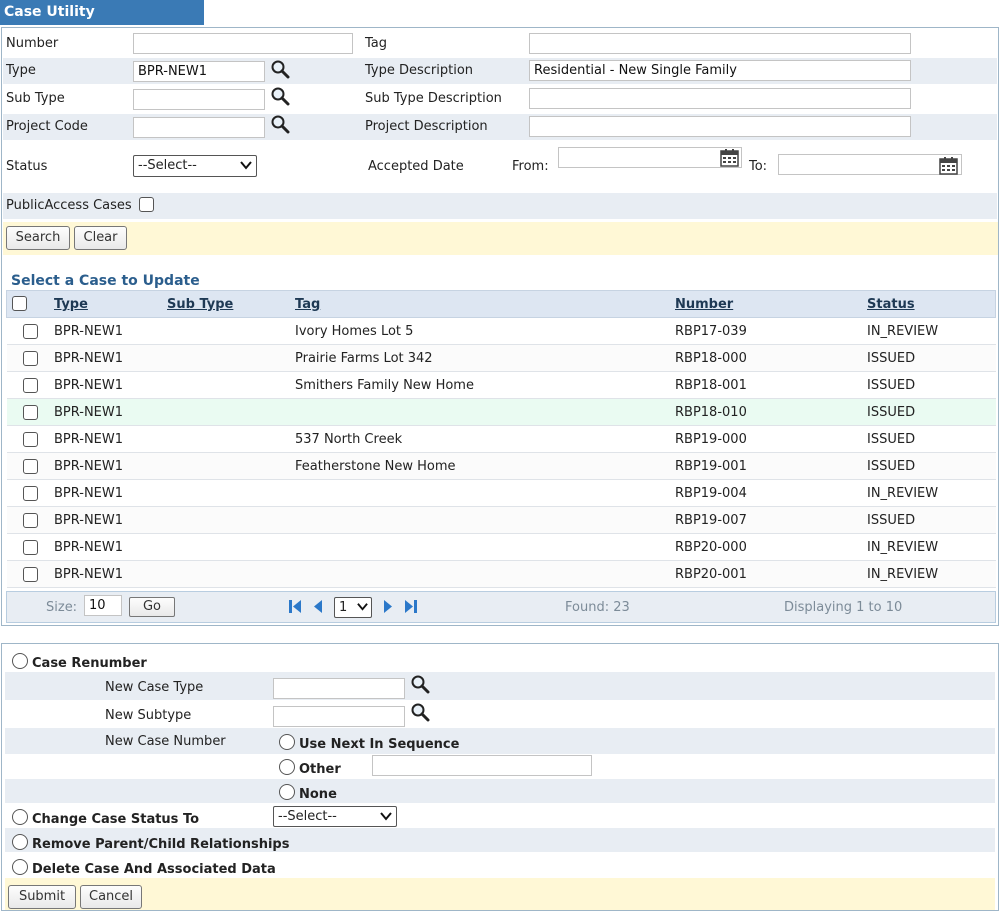  Describe the element at coordinates (501, 547) in the screenshot. I see `table-row: BPR-NEW1 RBP20-000 IN_REVIEW` at that location.